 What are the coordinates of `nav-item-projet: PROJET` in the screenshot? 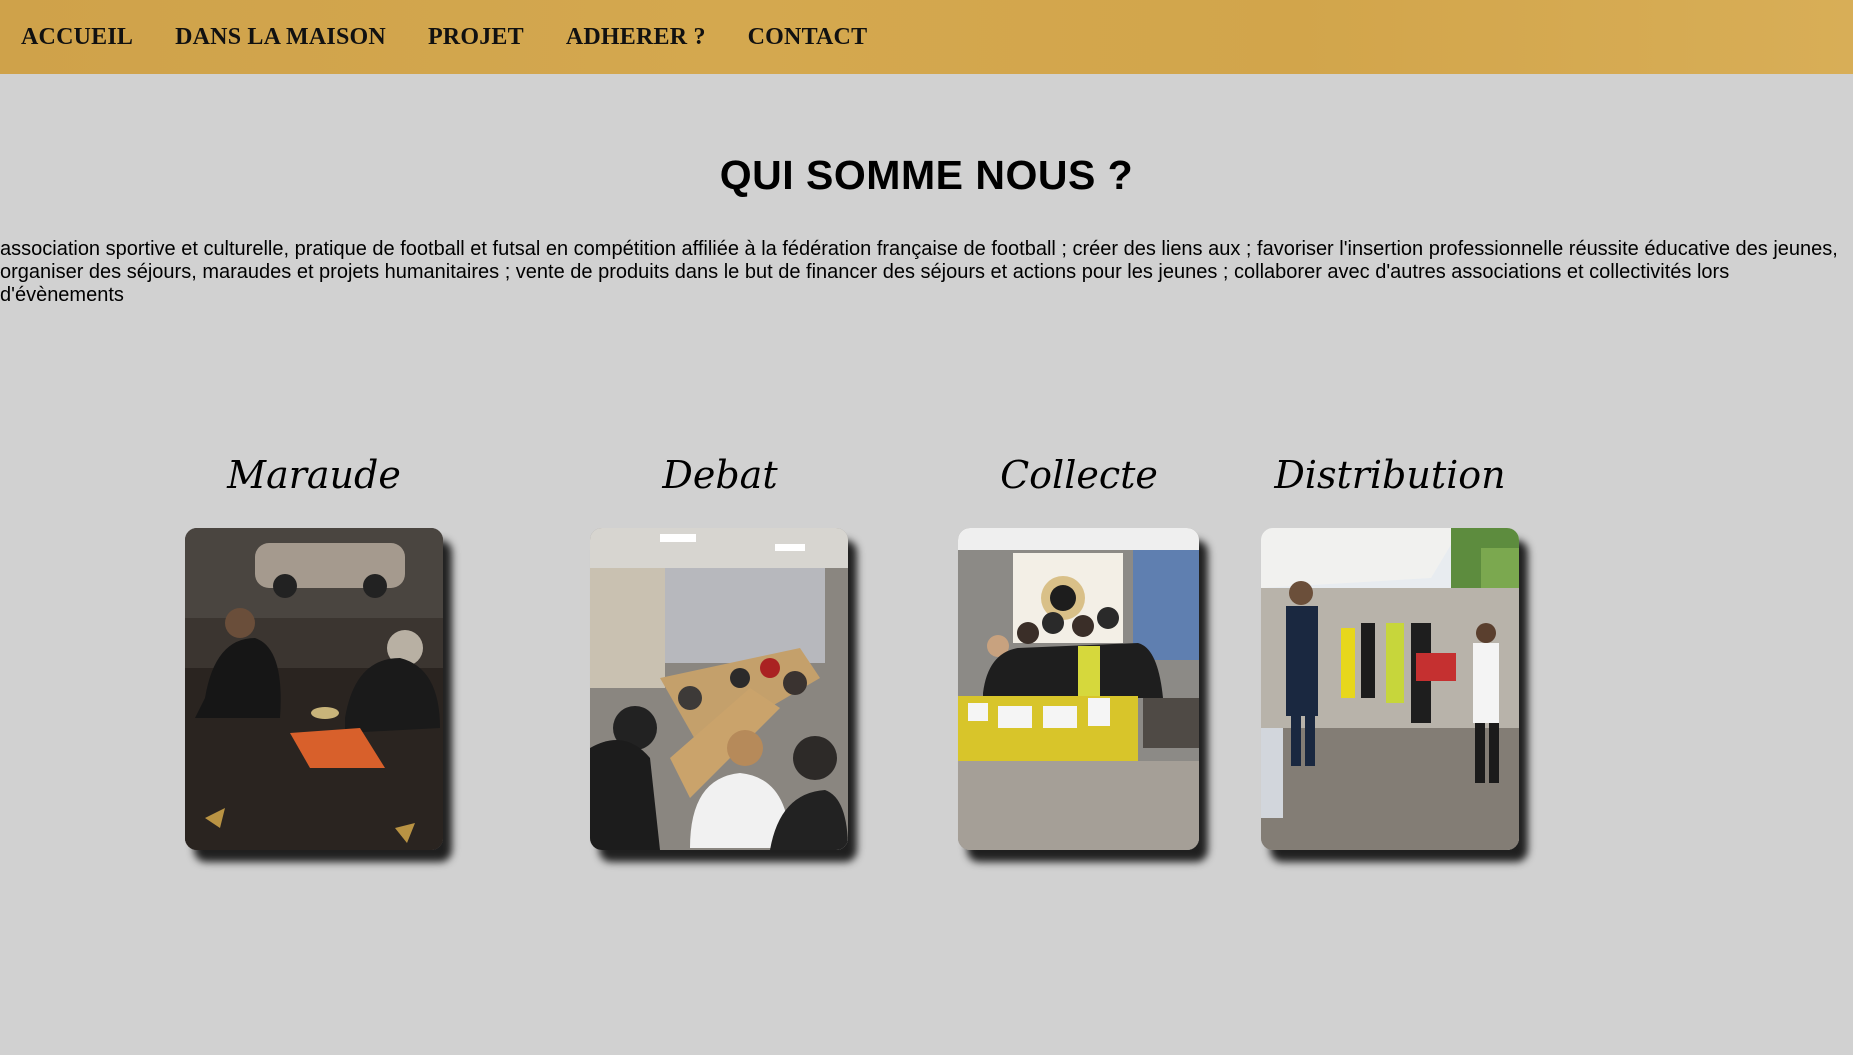 It's located at (476, 37).